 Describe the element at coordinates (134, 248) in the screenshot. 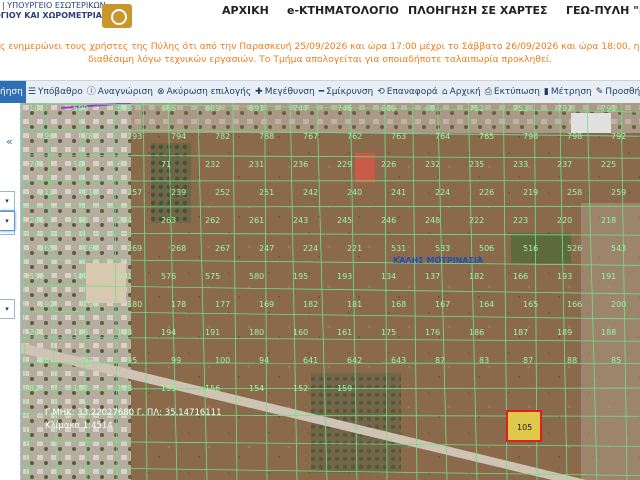

I see `parcel-label: 269` at that location.